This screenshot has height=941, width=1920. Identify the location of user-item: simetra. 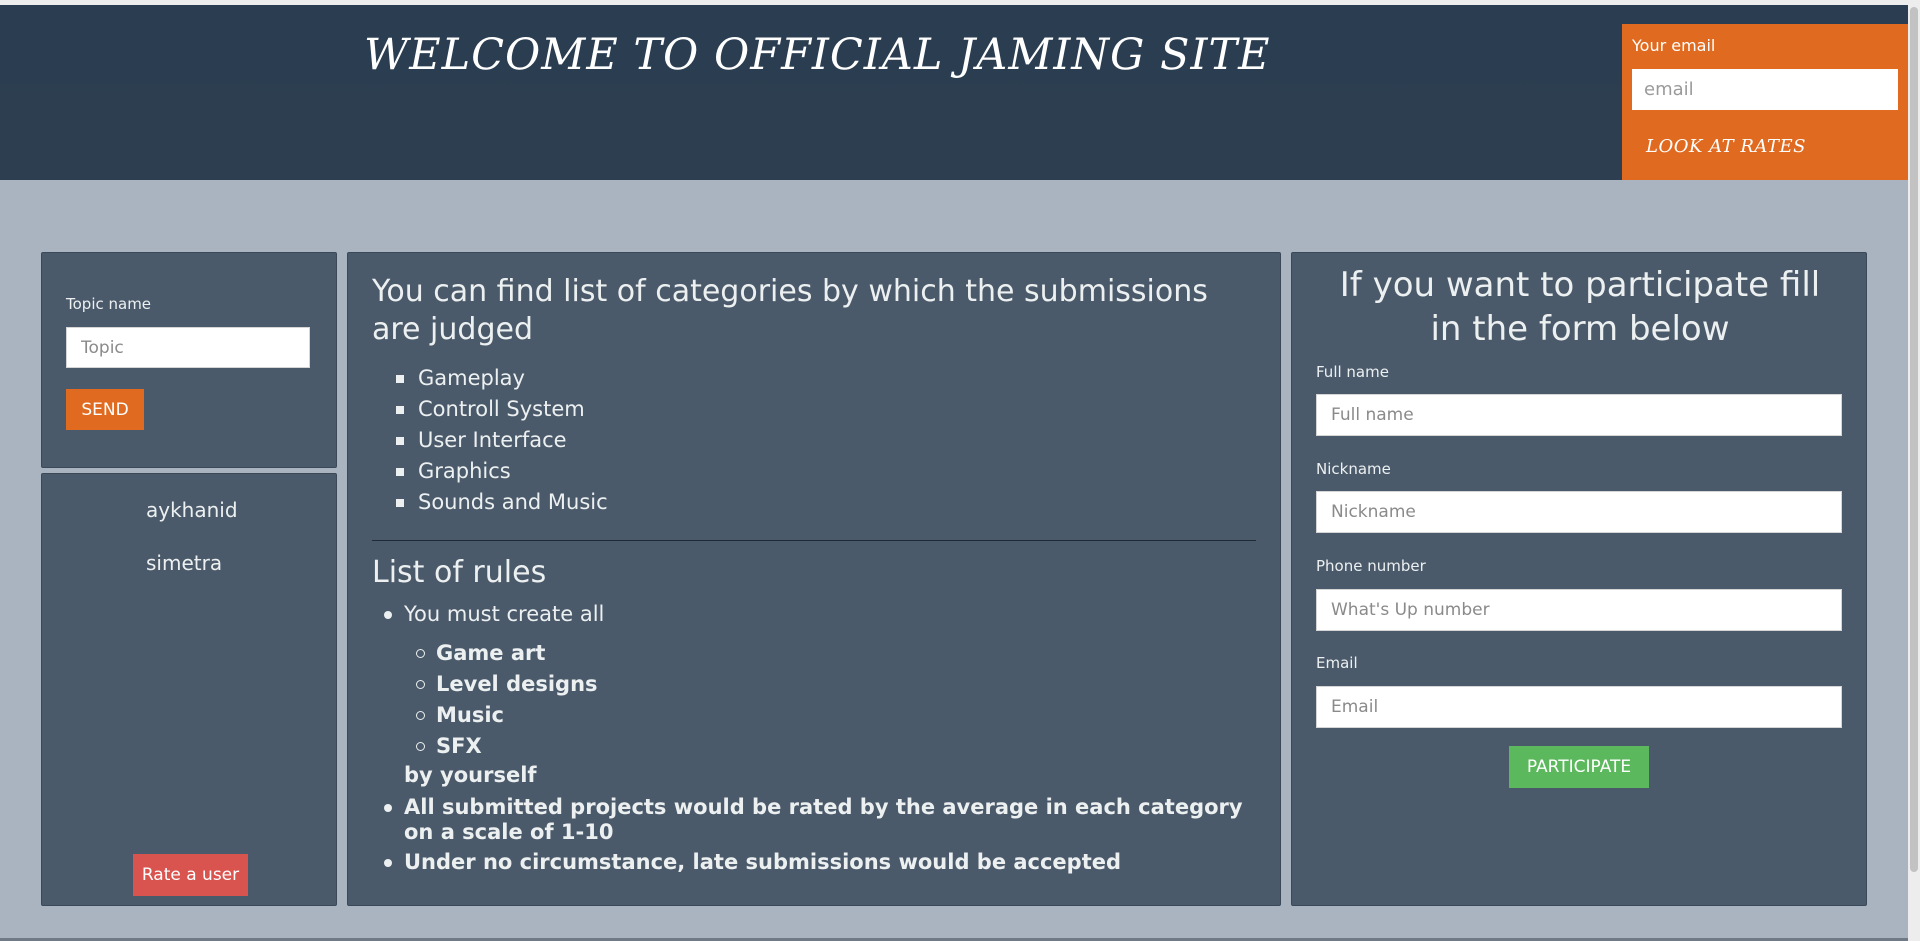
(184, 563).